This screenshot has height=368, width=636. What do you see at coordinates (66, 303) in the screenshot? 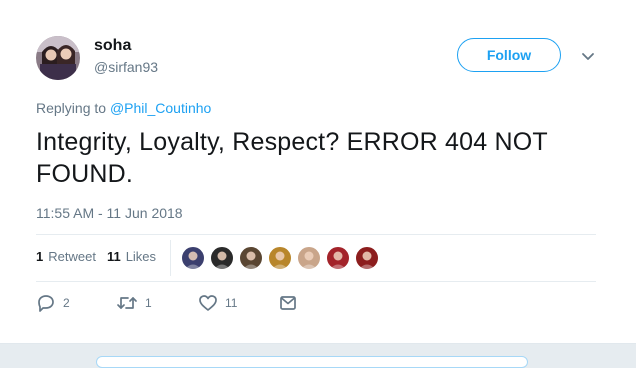
I see `reply-count: 2` at bounding box center [66, 303].